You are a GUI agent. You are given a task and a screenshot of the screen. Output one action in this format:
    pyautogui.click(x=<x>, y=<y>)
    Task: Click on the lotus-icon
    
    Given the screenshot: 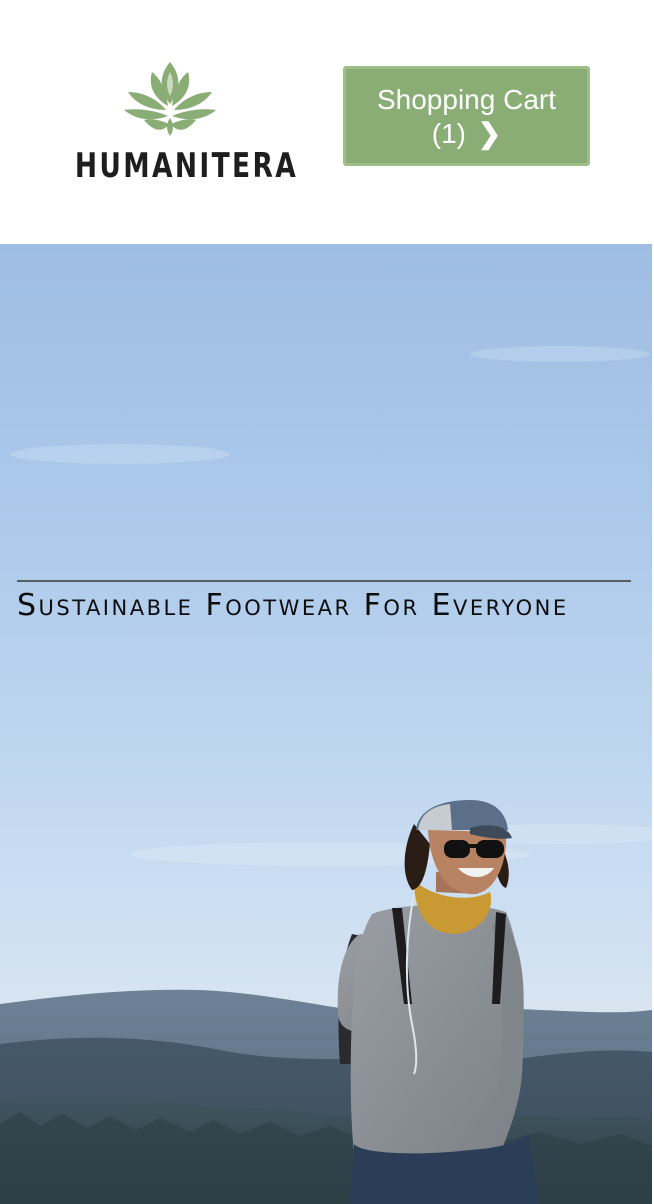 What is the action you would take?
    pyautogui.click(x=170, y=99)
    